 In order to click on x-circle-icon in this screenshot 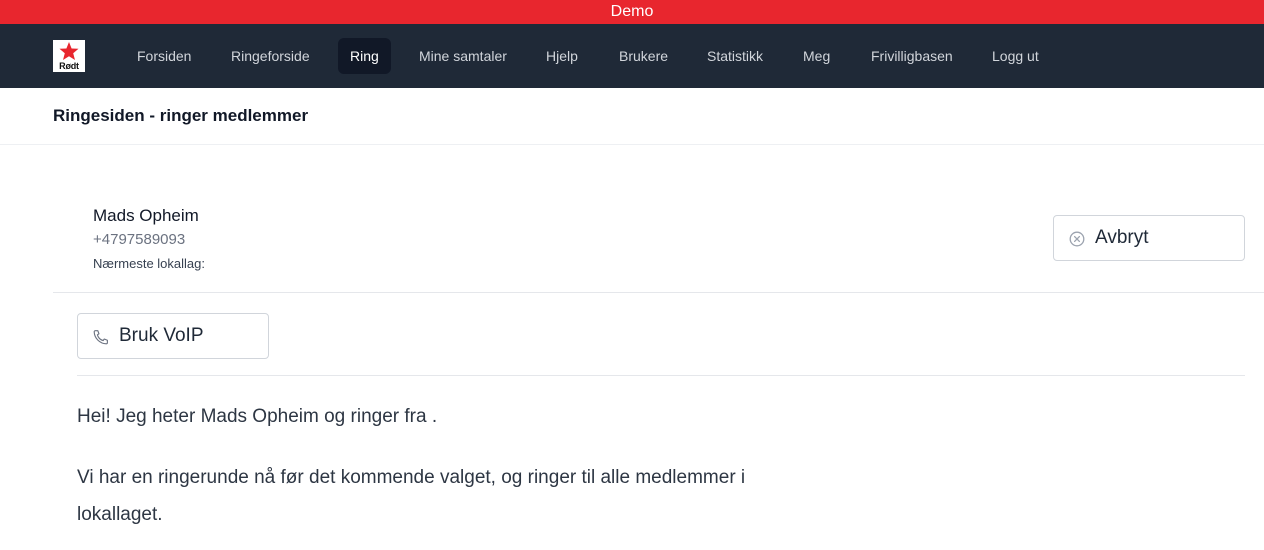, I will do `click(1077, 242)`.